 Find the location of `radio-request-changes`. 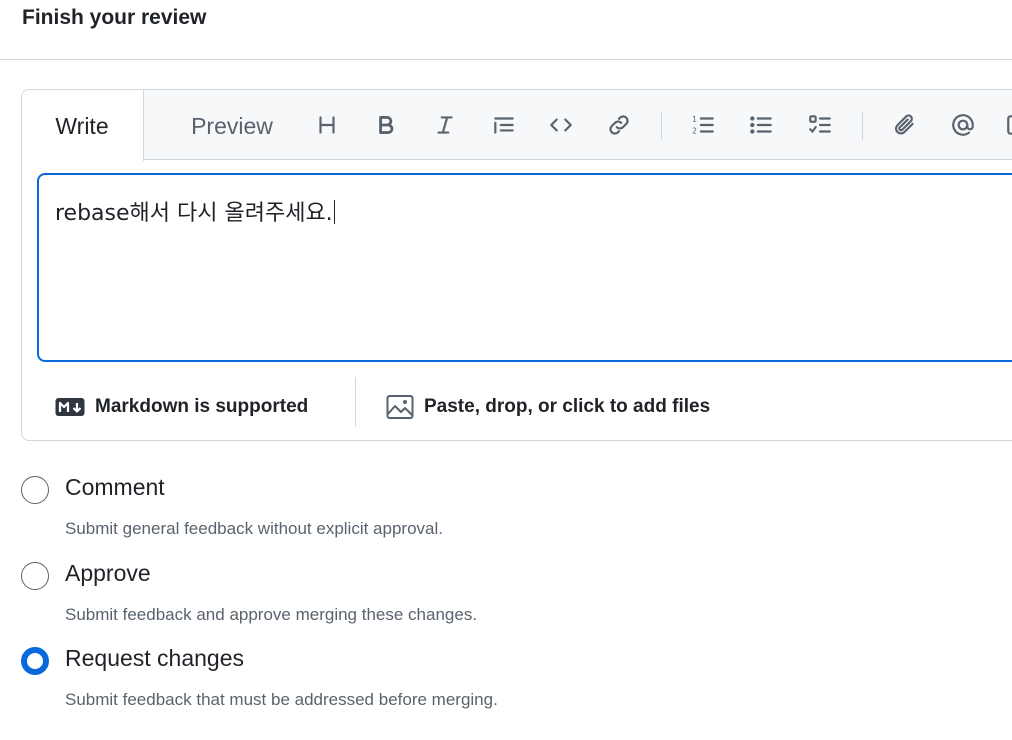

radio-request-changes is located at coordinates (35, 661).